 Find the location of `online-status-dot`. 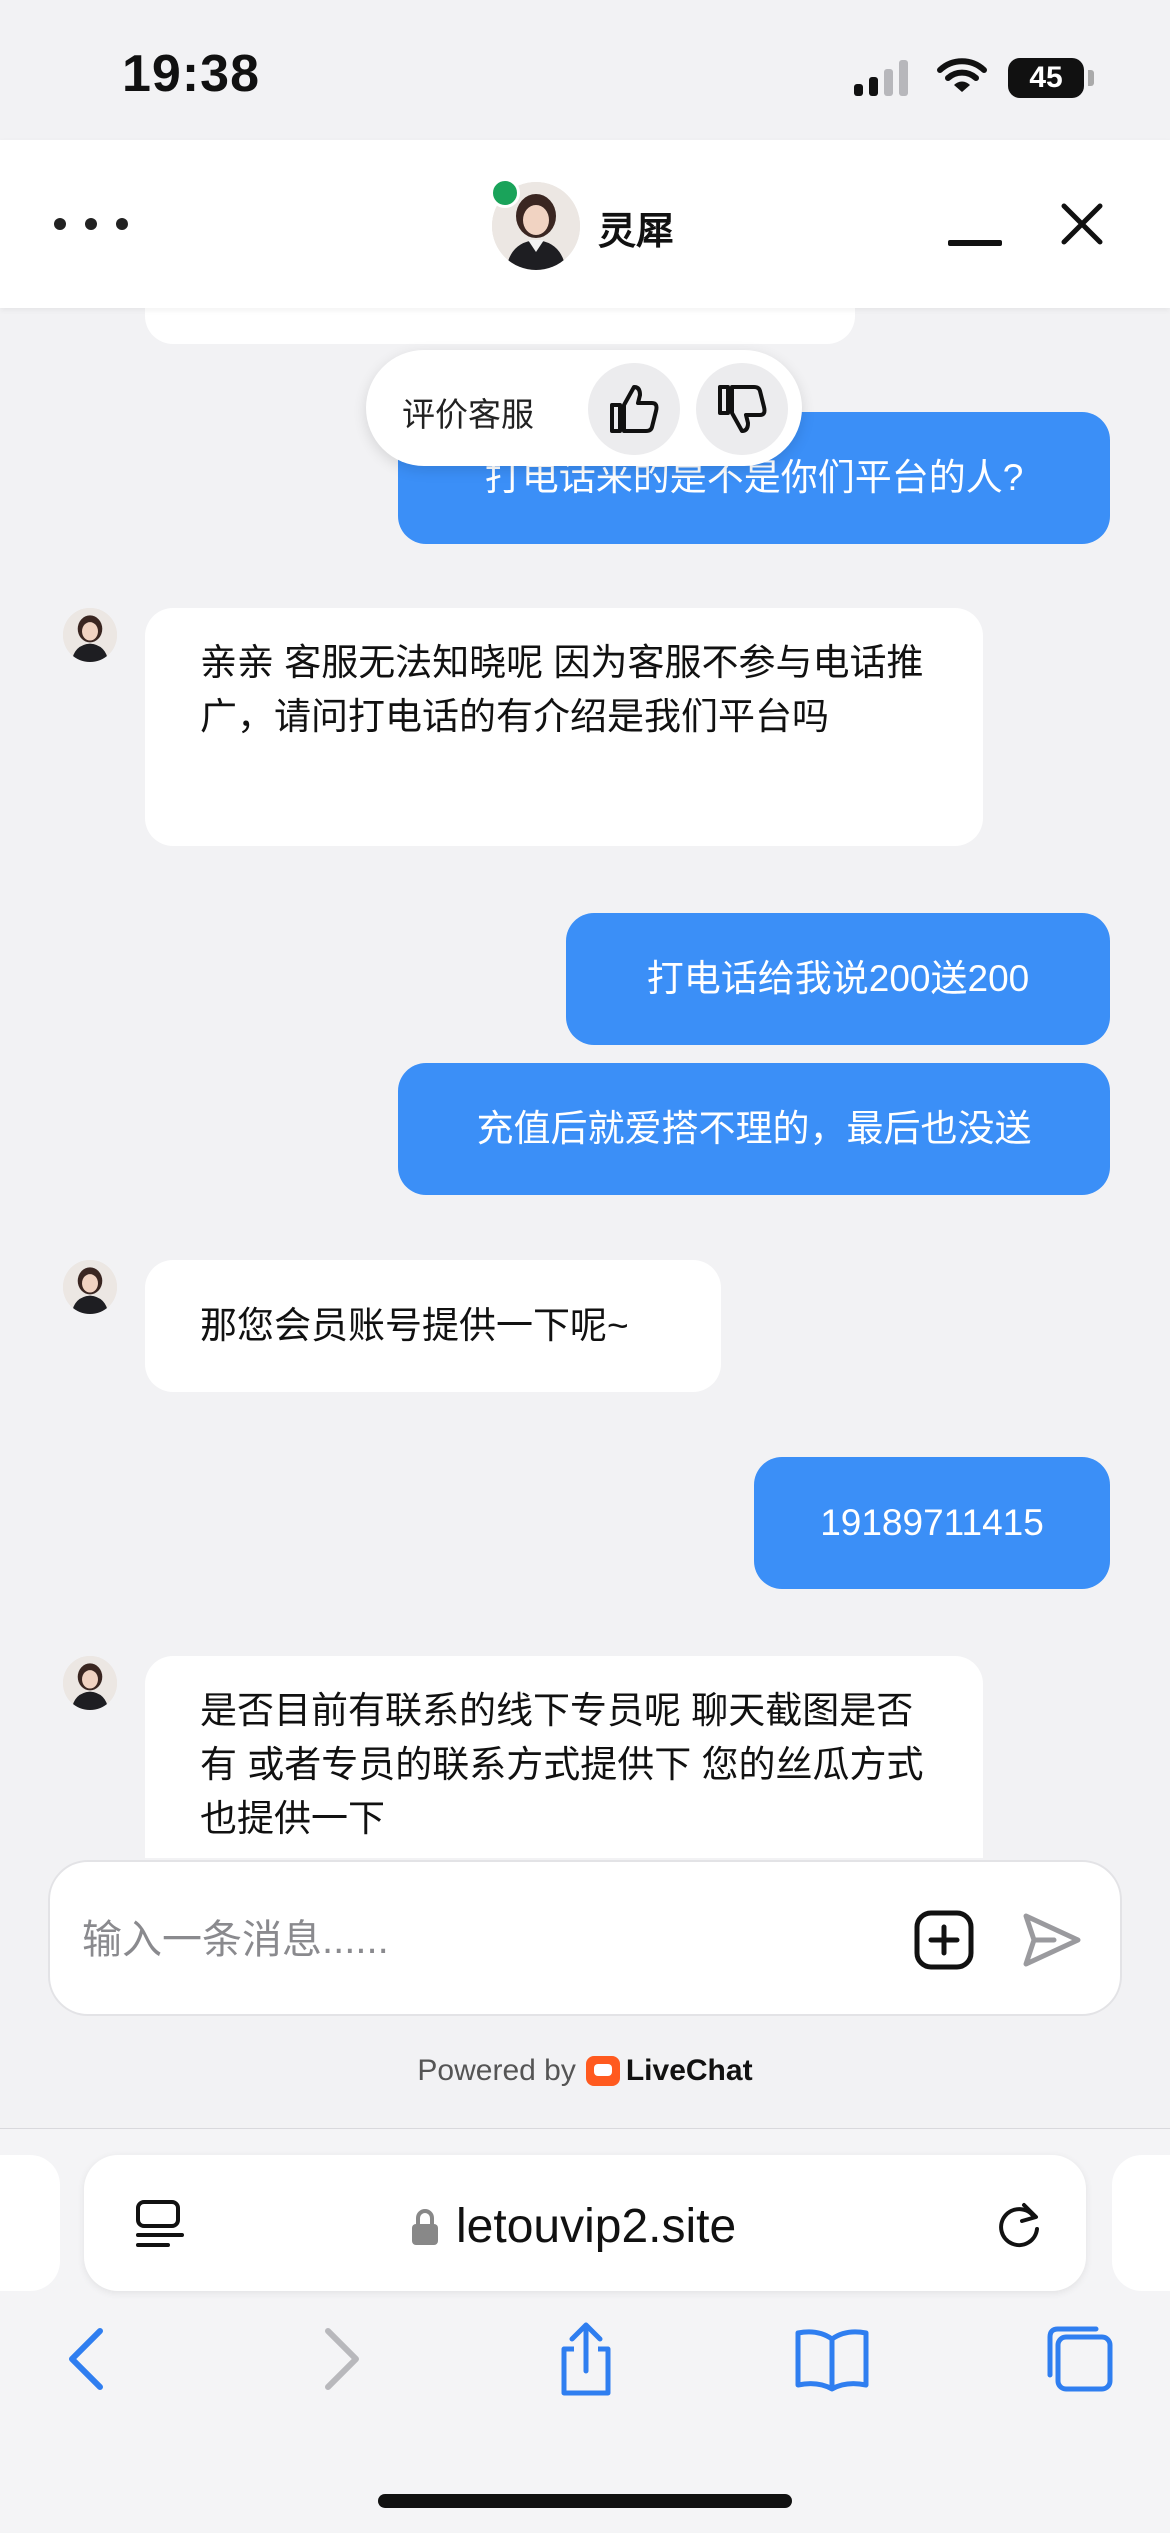

online-status-dot is located at coordinates (505, 193).